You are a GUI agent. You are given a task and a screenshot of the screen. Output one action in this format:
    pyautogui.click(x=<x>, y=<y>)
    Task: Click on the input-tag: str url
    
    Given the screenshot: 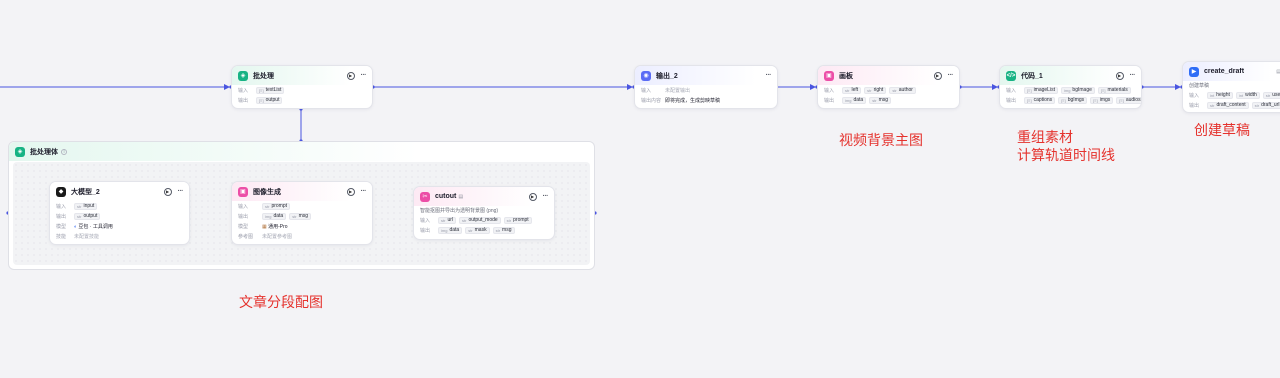 What is the action you would take?
    pyautogui.click(x=447, y=220)
    